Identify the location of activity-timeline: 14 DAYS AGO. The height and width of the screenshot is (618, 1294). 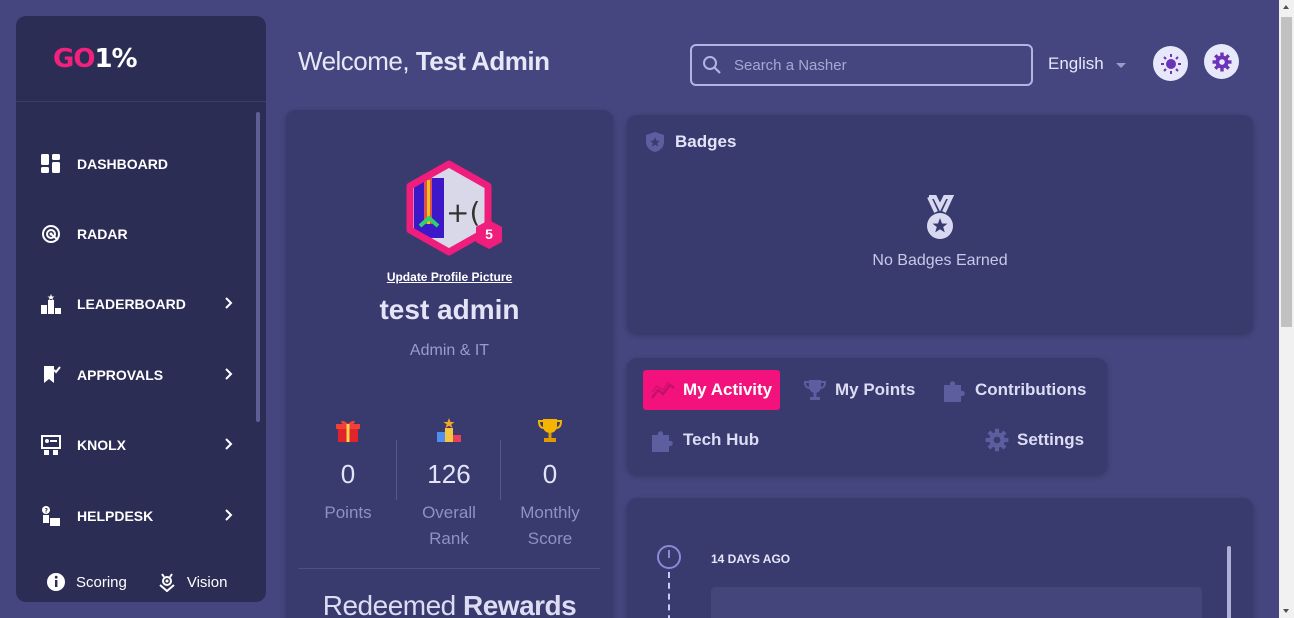
(940, 558).